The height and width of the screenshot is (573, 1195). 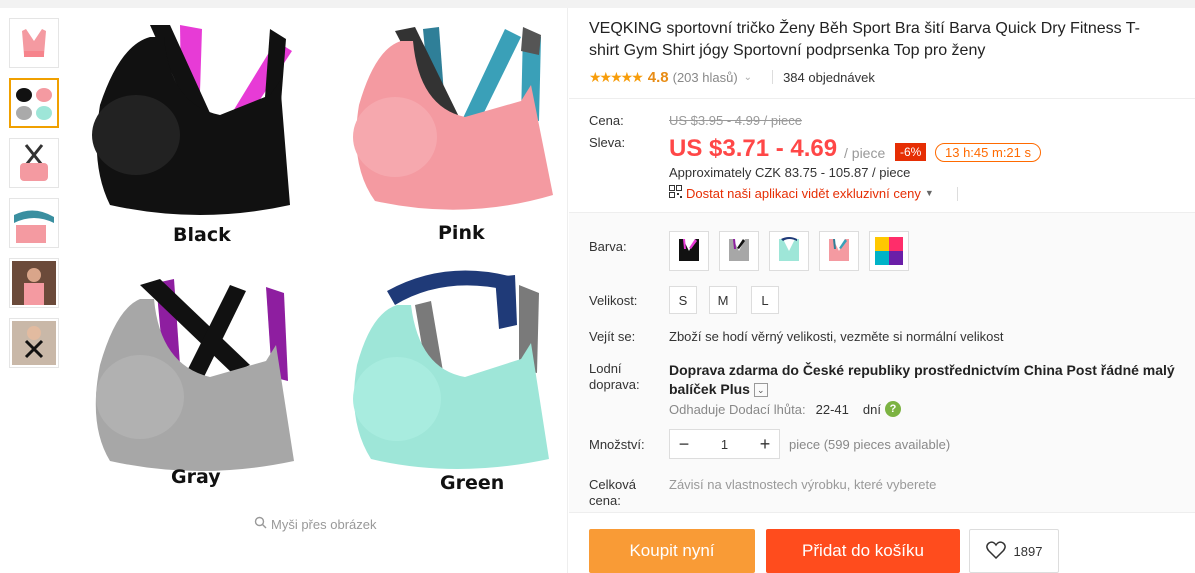 What do you see at coordinates (735, 120) in the screenshot?
I see `orig-price: US $3.95 - 4.99 / piece` at bounding box center [735, 120].